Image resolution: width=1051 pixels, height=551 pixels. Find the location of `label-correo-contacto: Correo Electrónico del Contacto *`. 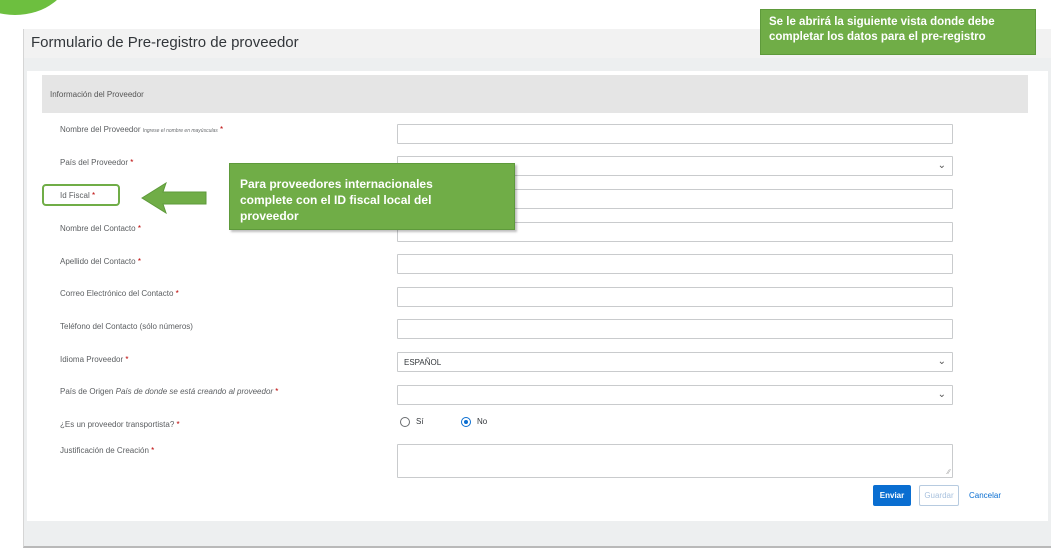

label-correo-contacto: Correo Electrónico del Contacto * is located at coordinates (119, 293).